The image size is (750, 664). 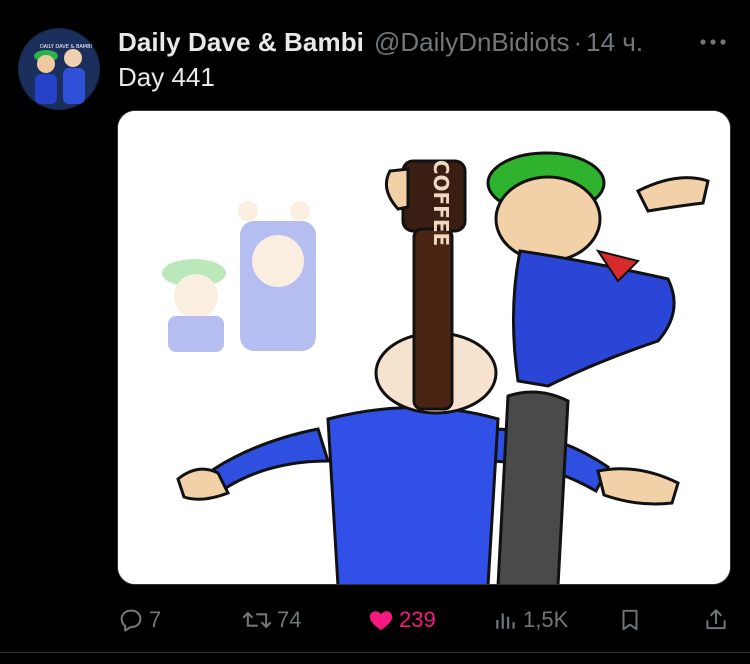 What do you see at coordinates (417, 619) in the screenshot?
I see `like-count: 239` at bounding box center [417, 619].